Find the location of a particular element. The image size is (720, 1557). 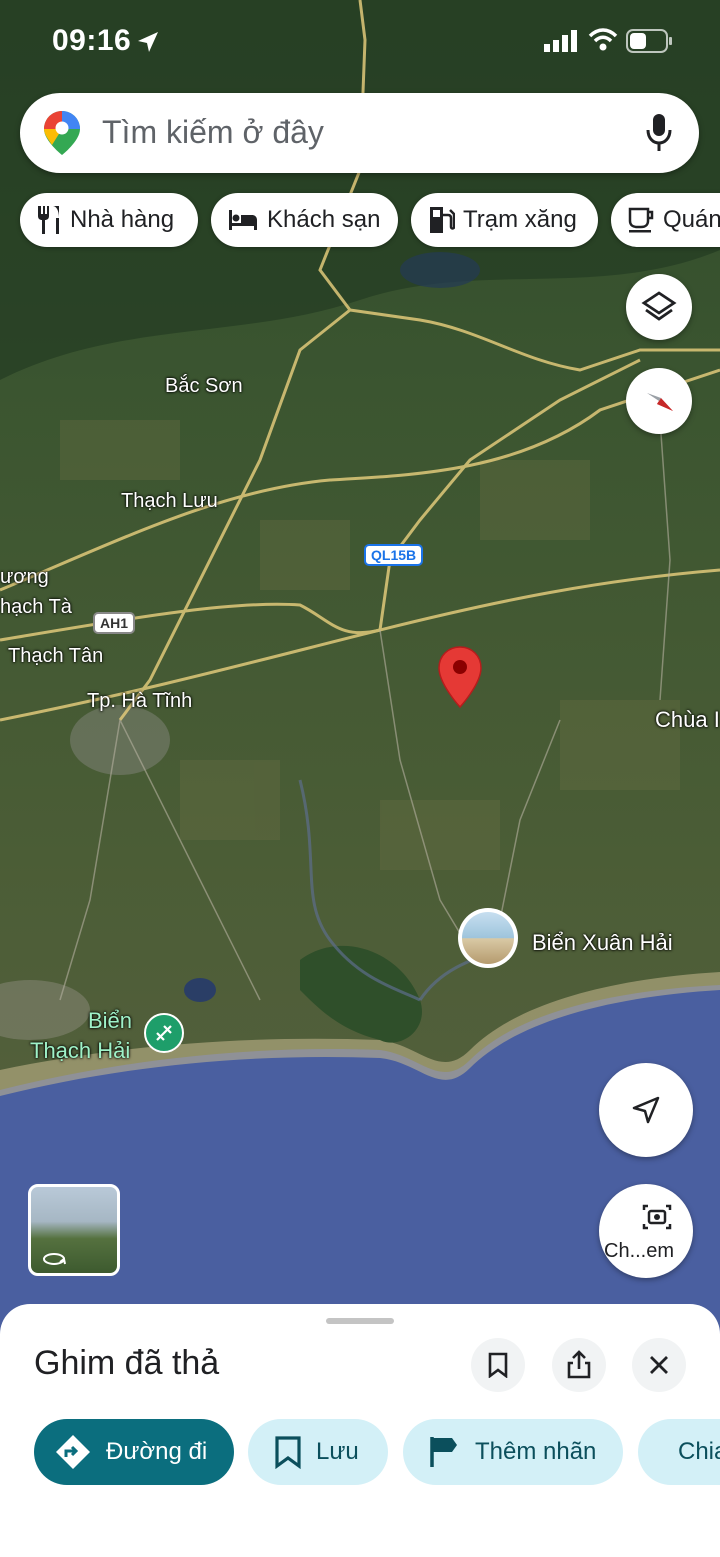

rotate-360-icon is located at coordinates (54, 1259).